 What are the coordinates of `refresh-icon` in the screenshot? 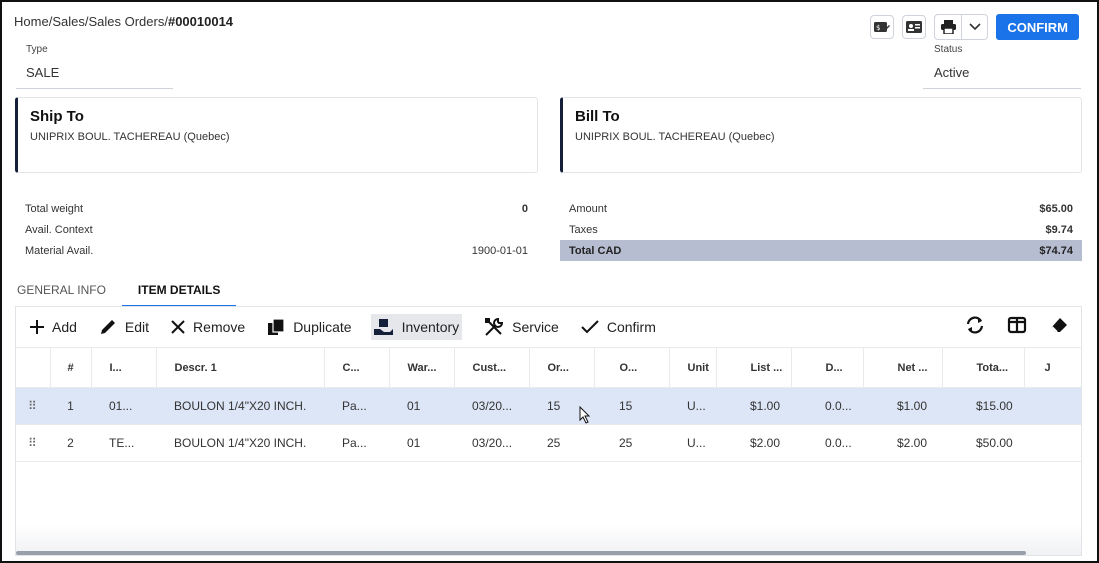 It's located at (975, 325).